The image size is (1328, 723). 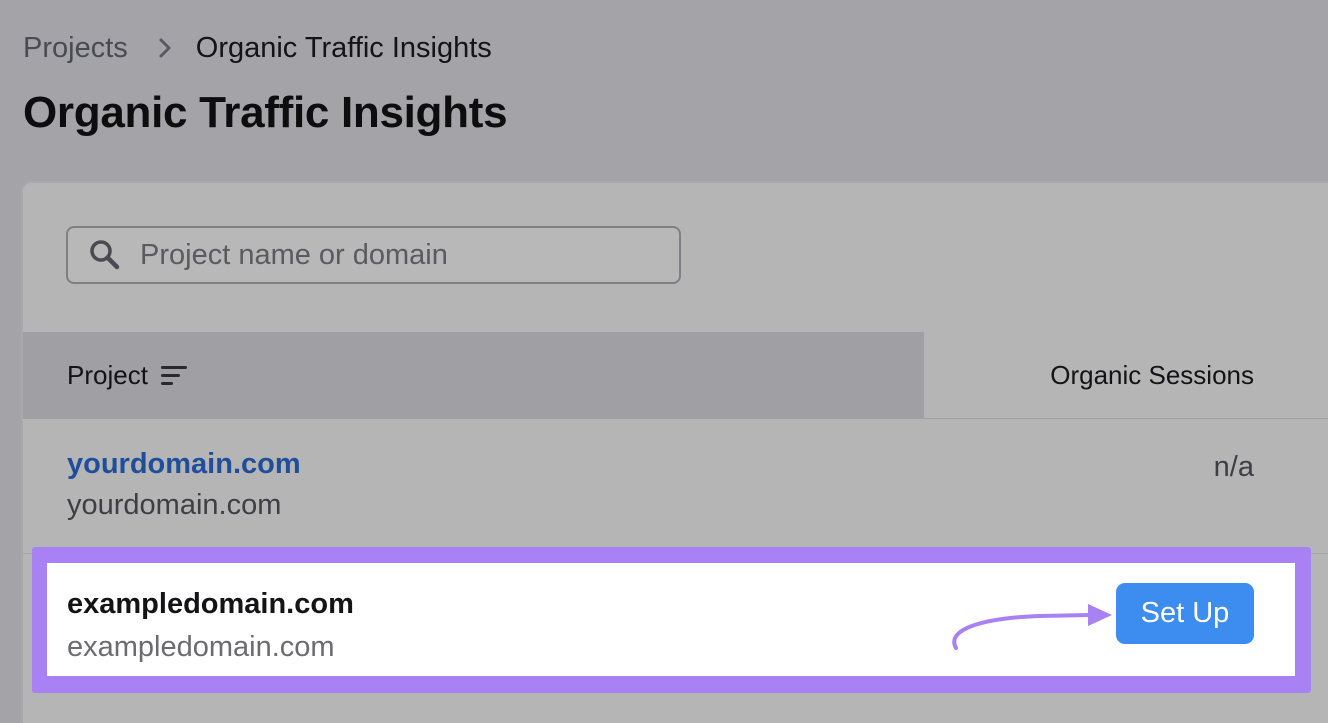 What do you see at coordinates (1233, 467) in the screenshot?
I see `organic-sessions-value: n/a` at bounding box center [1233, 467].